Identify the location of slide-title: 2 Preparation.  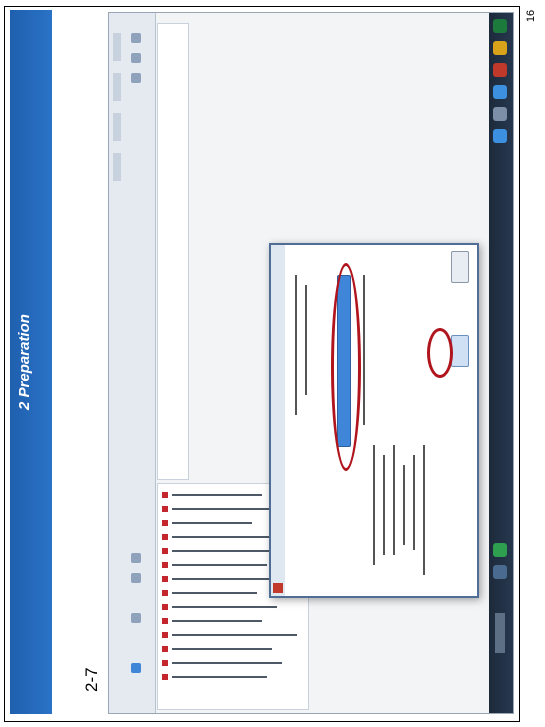
(24, 362).